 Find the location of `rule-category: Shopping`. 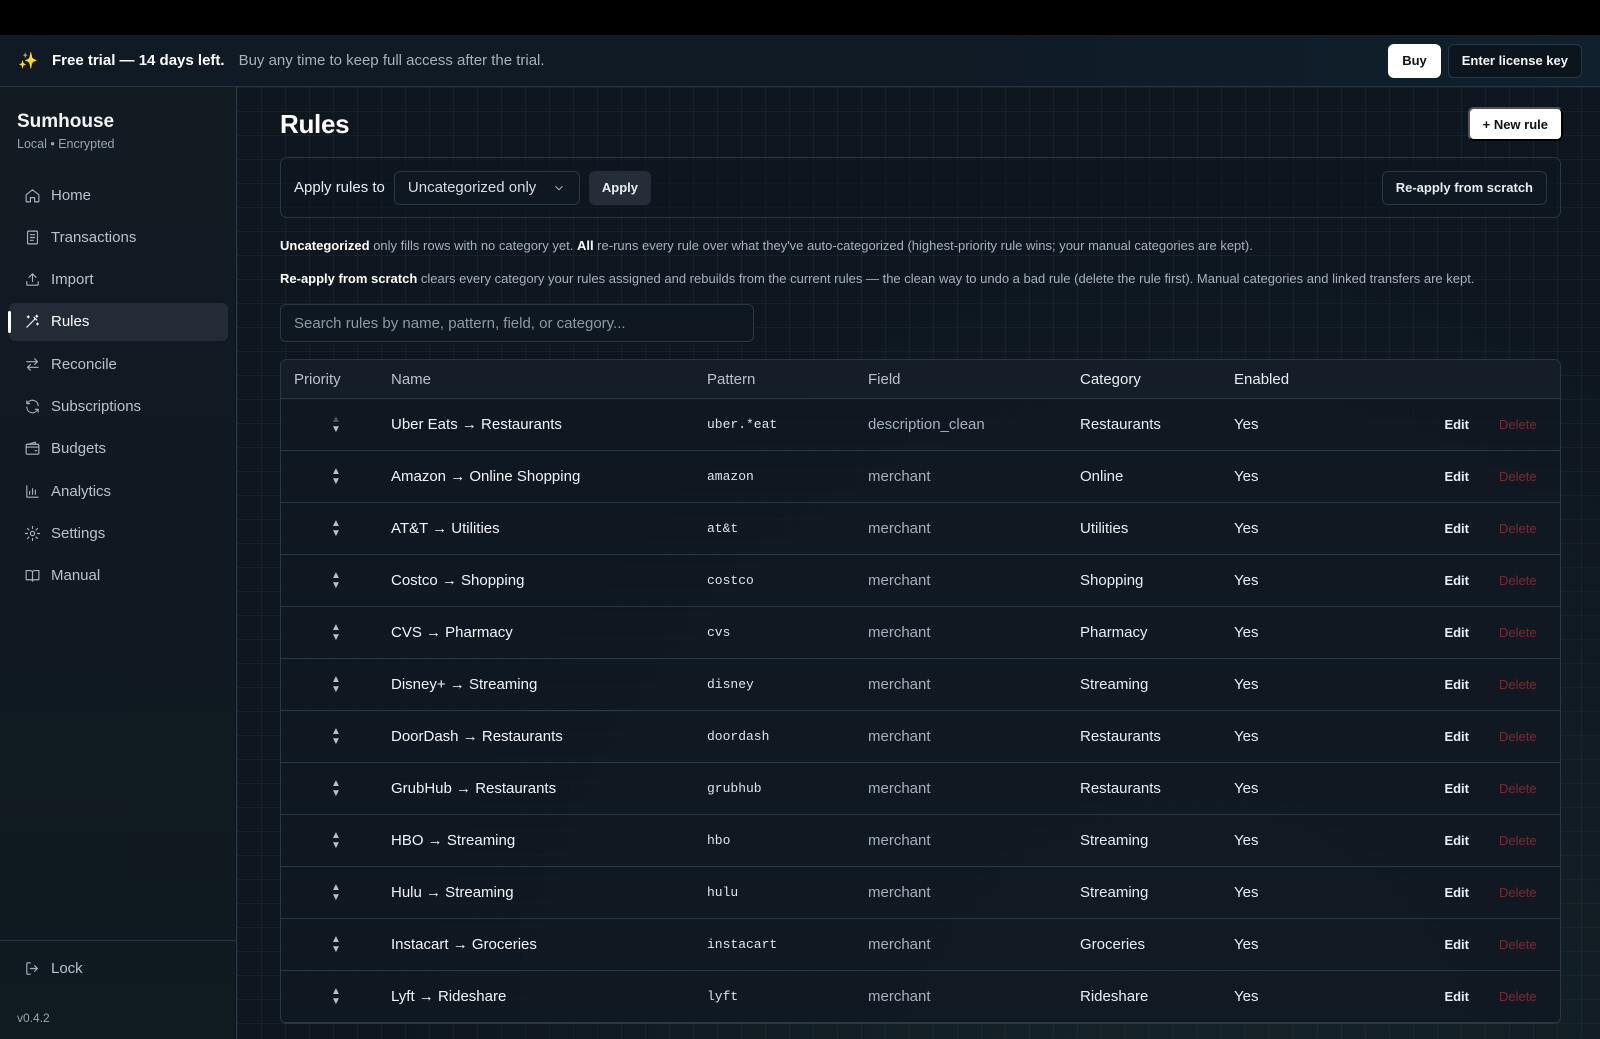

rule-category: Shopping is located at coordinates (1112, 580).